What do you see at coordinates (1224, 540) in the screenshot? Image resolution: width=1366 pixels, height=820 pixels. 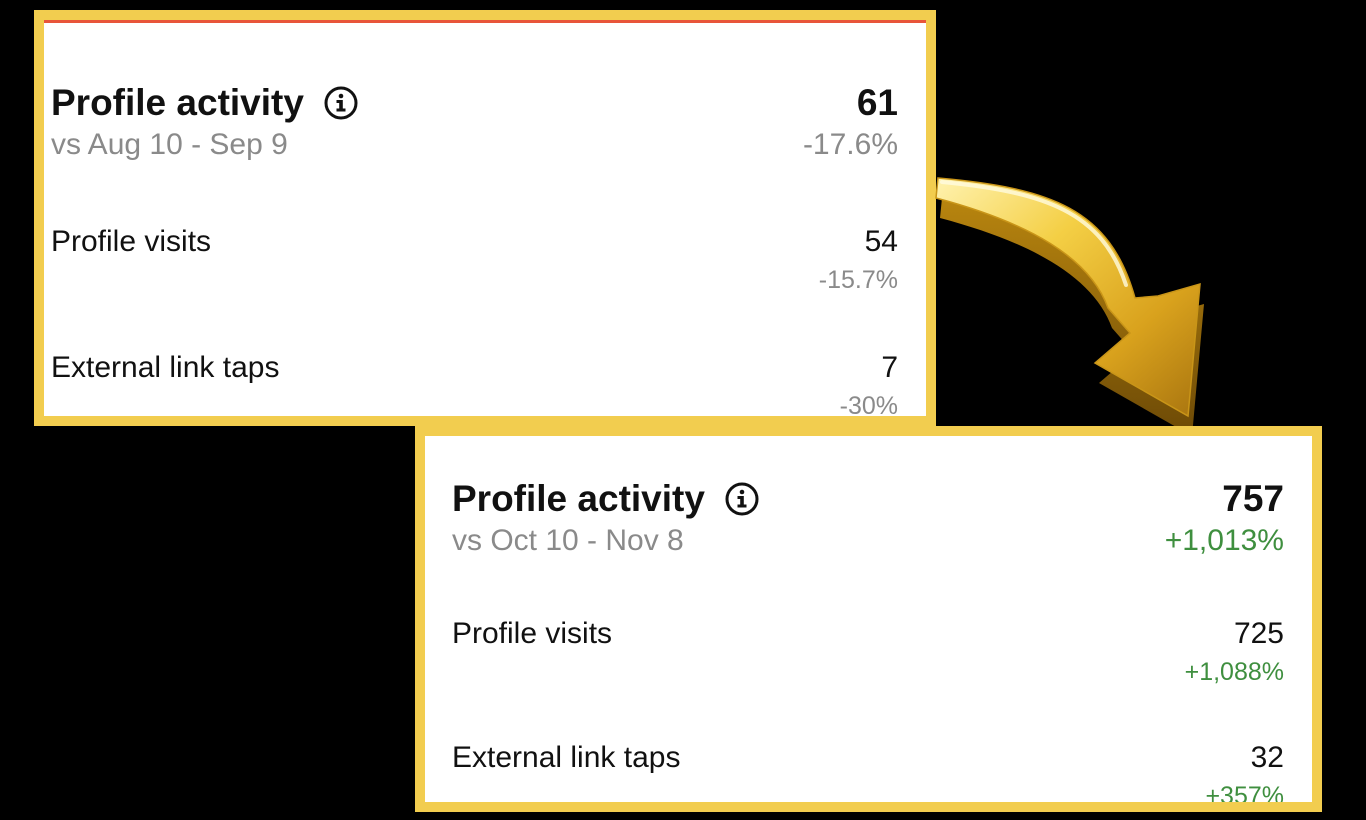 I see `total-change: +1,013%` at bounding box center [1224, 540].